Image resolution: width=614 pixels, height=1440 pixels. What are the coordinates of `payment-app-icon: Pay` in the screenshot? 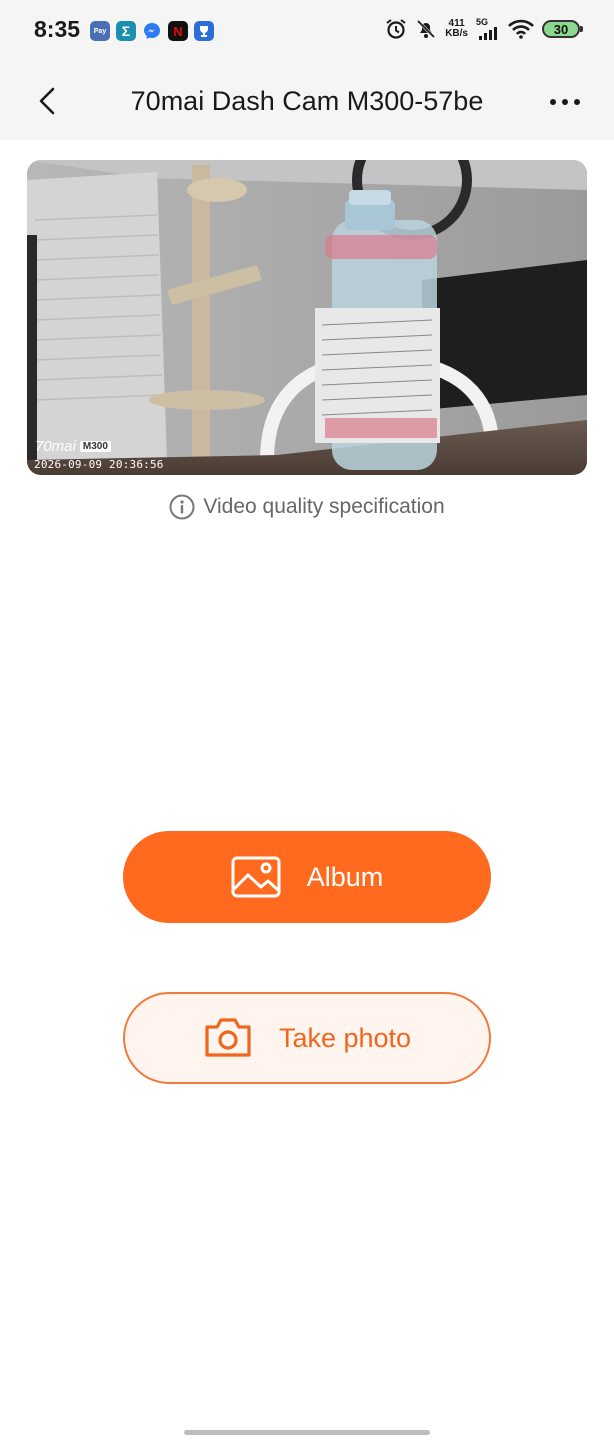 It's located at (100, 31).